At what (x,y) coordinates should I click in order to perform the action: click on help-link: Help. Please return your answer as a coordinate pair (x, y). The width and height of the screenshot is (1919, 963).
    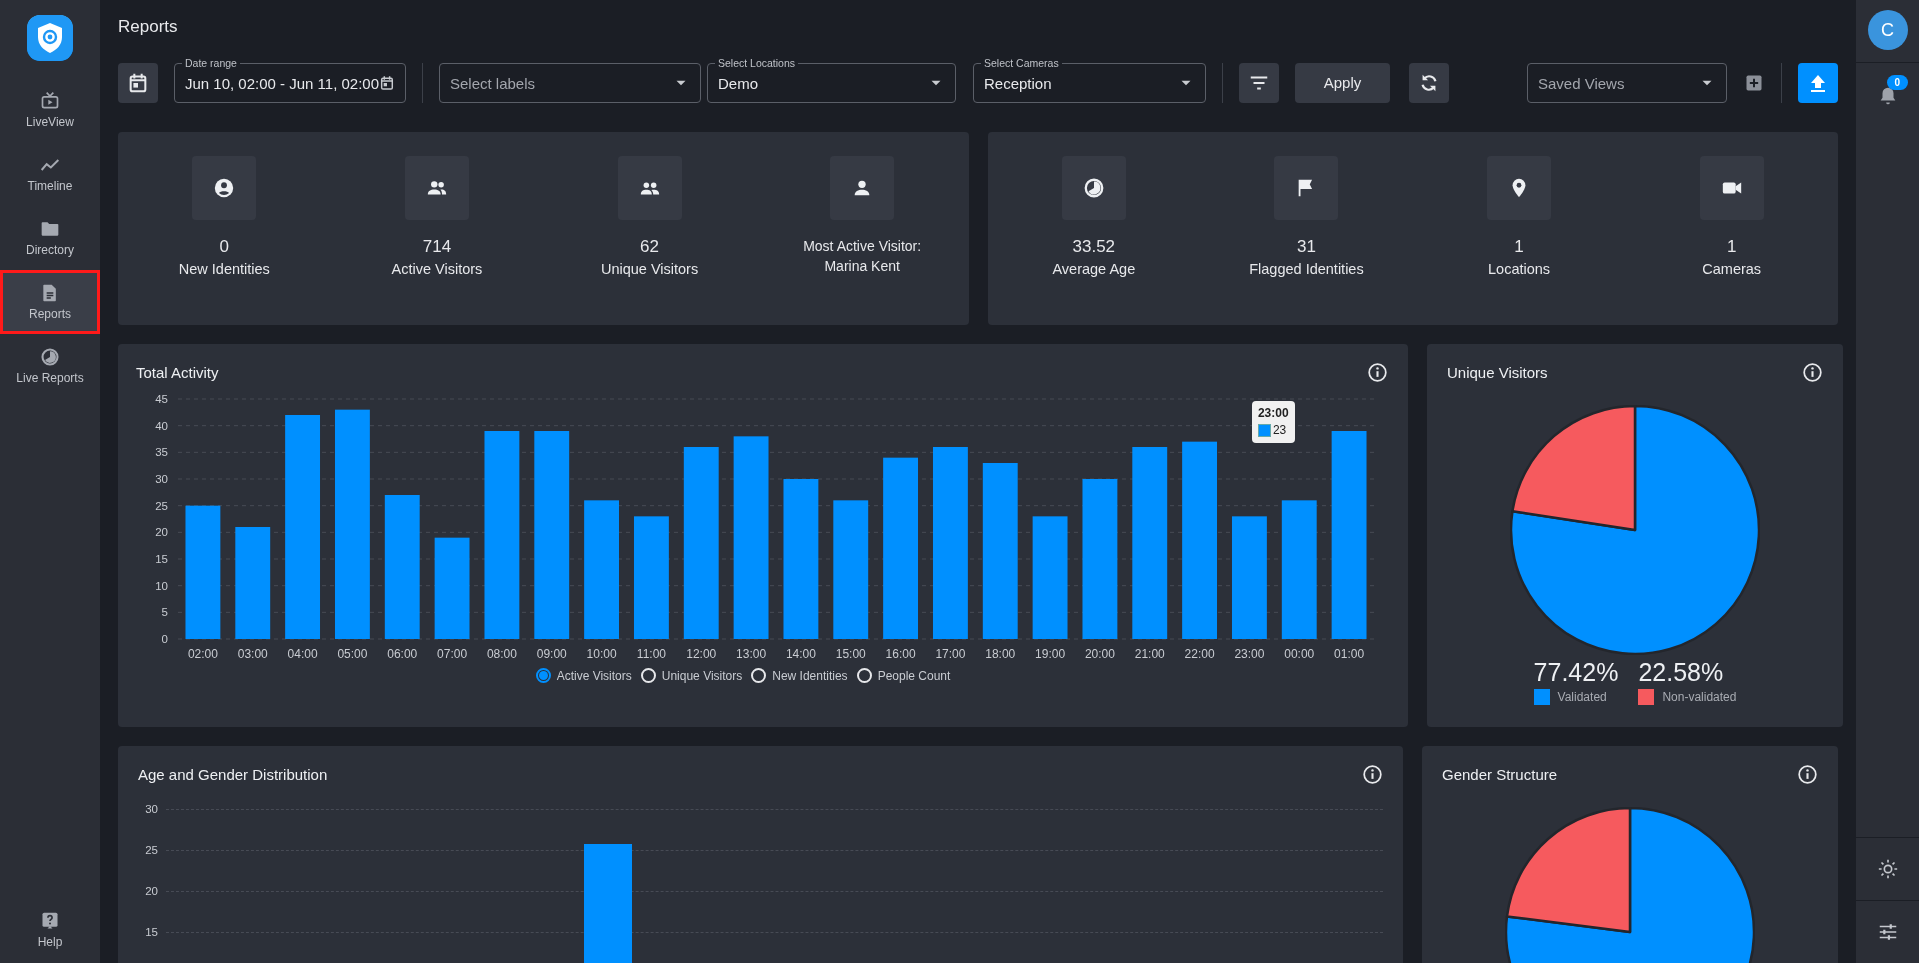
    Looking at the image, I should click on (50, 930).